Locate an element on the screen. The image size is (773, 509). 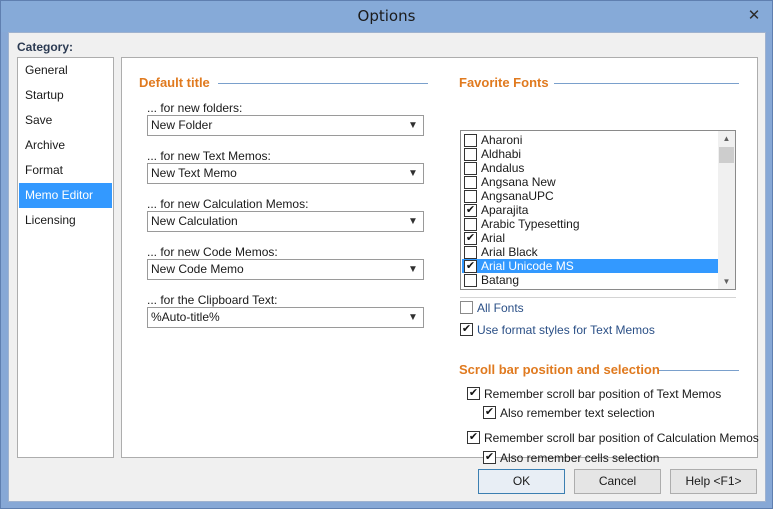
font-name: Aharoni is located at coordinates (502, 140).